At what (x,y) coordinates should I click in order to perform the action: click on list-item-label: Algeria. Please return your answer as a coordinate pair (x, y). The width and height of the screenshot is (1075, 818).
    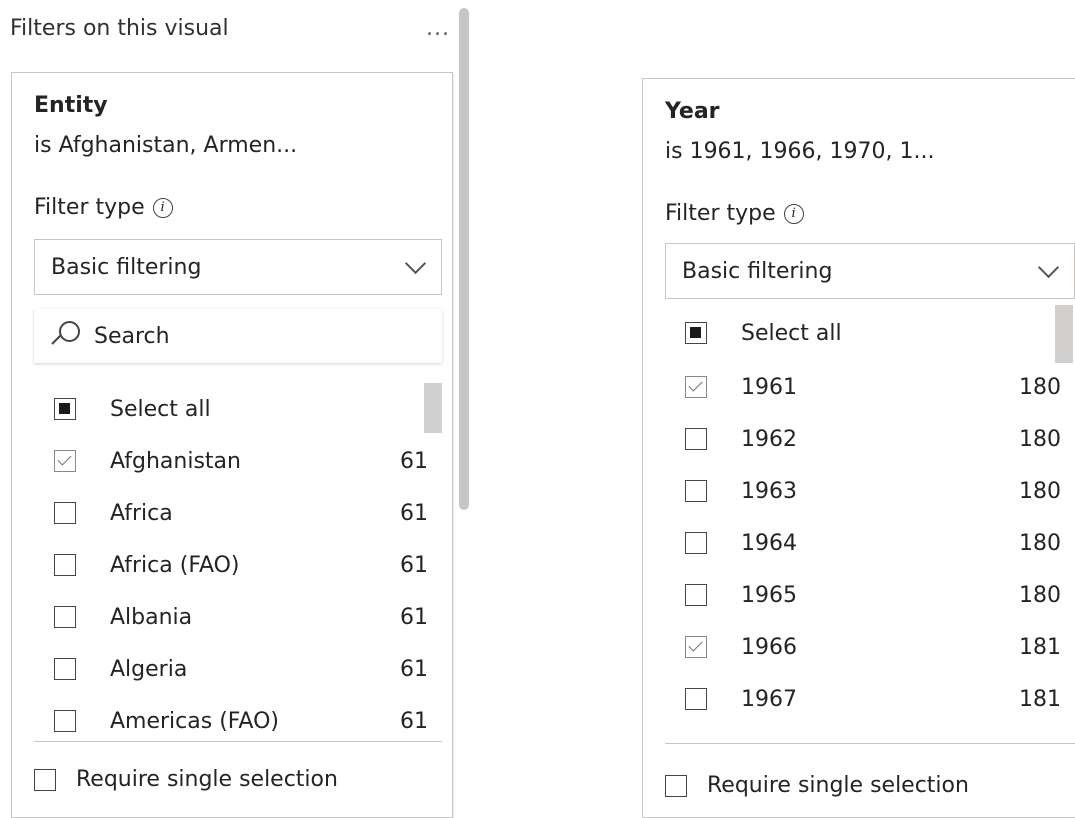
    Looking at the image, I should click on (149, 669).